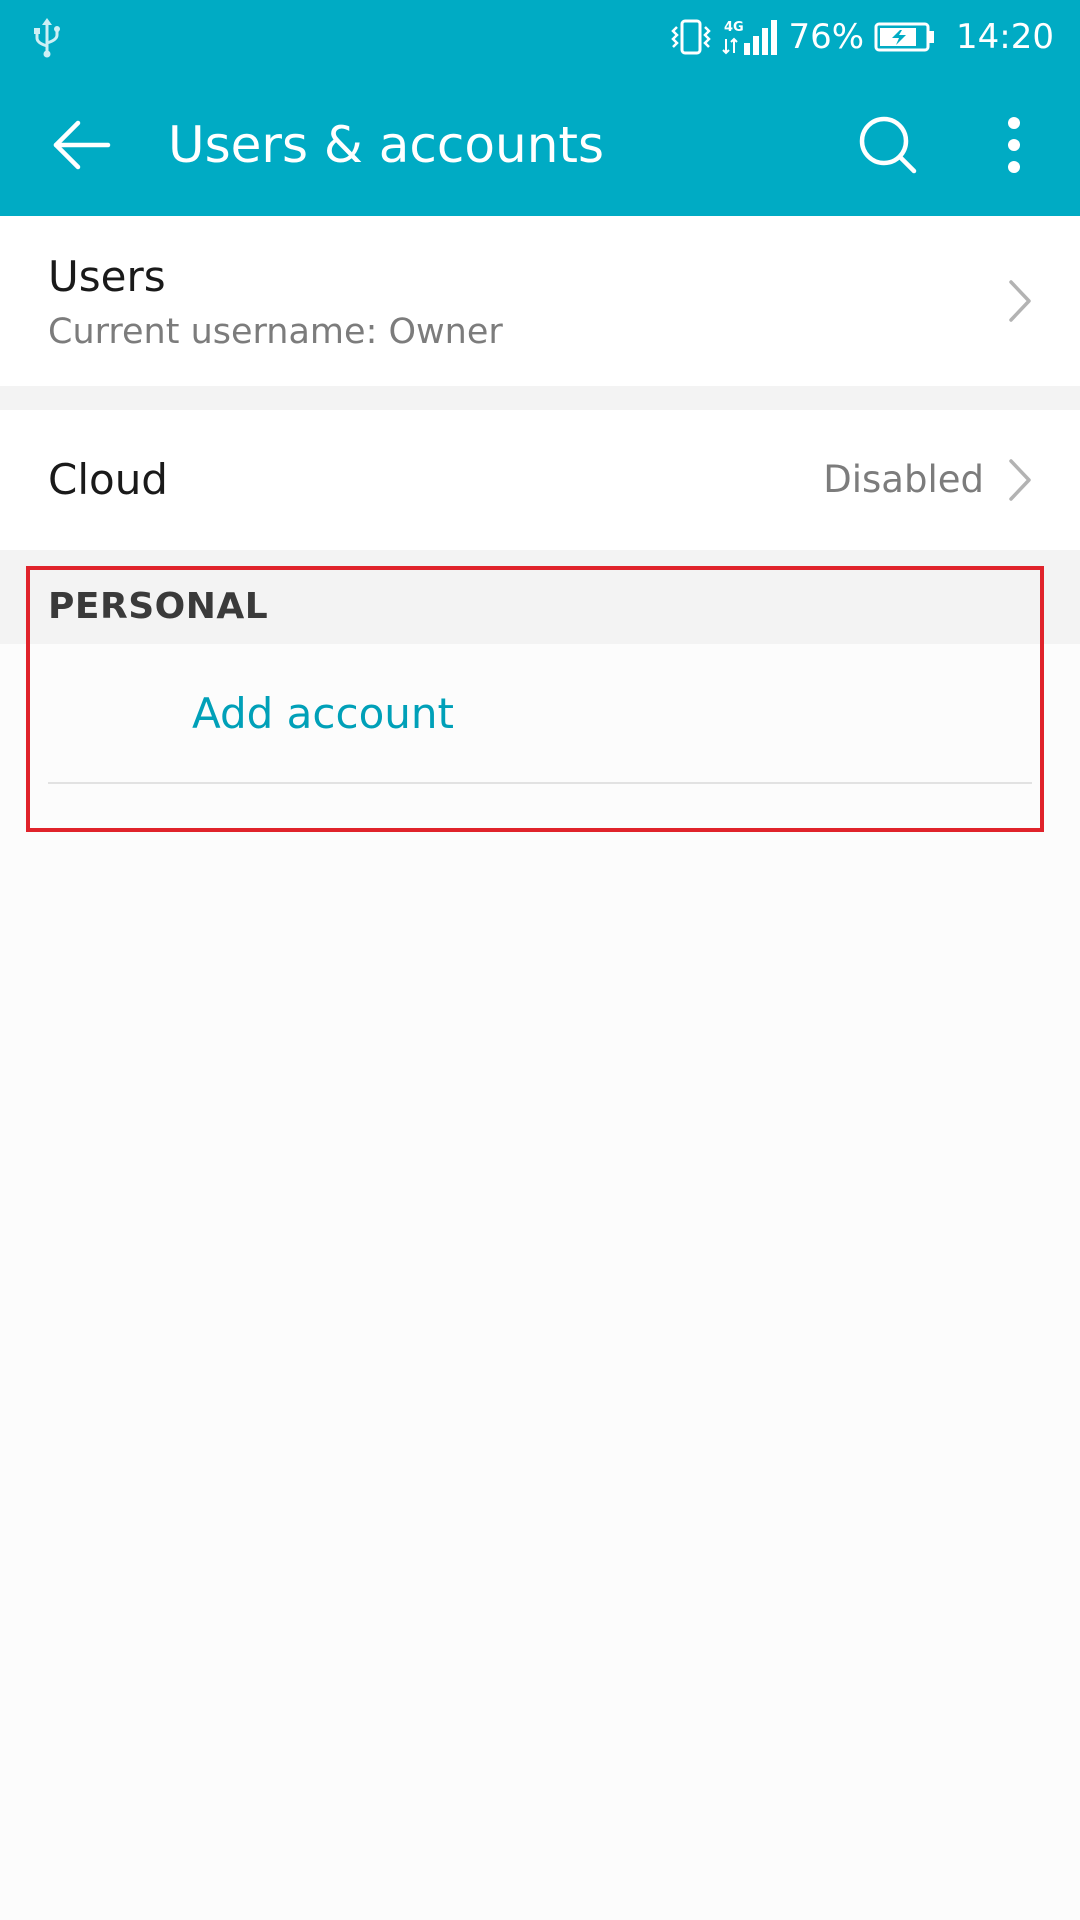 The height and width of the screenshot is (1920, 1080). What do you see at coordinates (540, 714) in the screenshot?
I see `add-account-row: Add account` at bounding box center [540, 714].